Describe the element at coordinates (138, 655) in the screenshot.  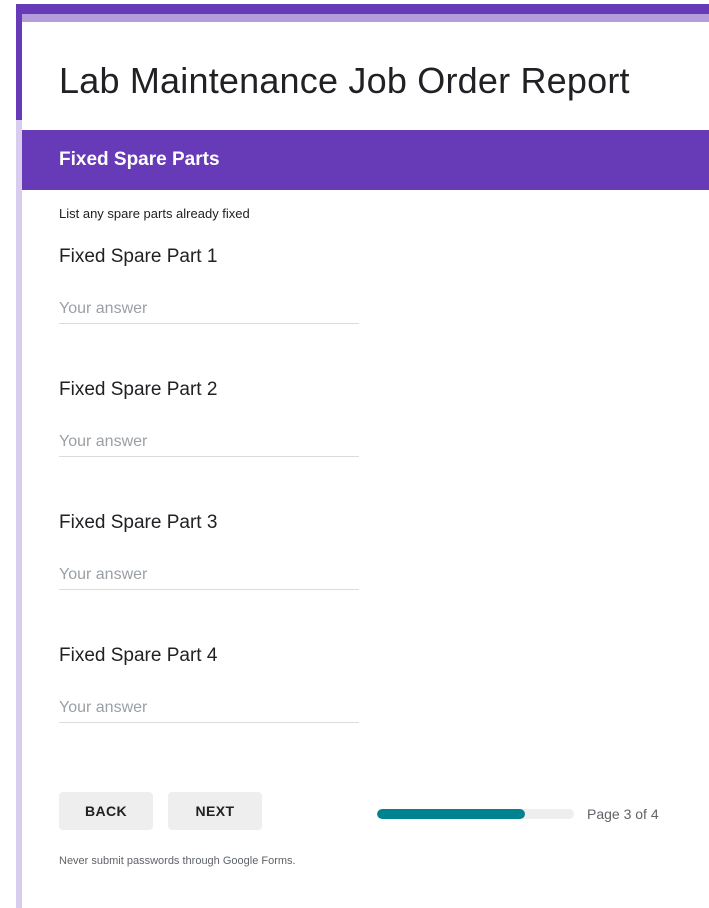
I see `question-label: Fixed Spare Part 4` at that location.